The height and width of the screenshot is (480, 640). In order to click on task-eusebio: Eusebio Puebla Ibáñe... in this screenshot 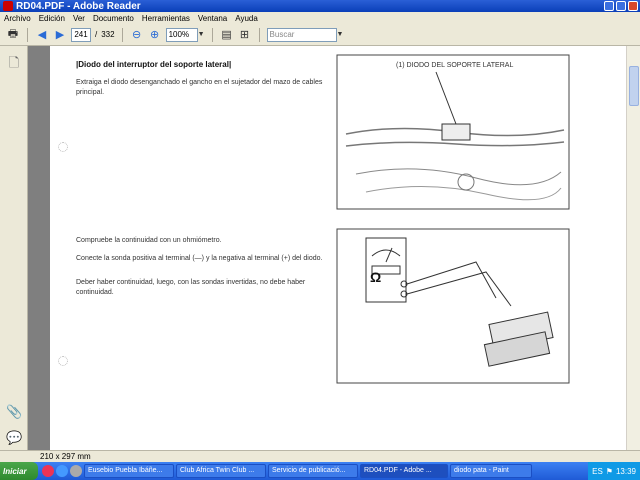, I will do `click(129, 471)`.